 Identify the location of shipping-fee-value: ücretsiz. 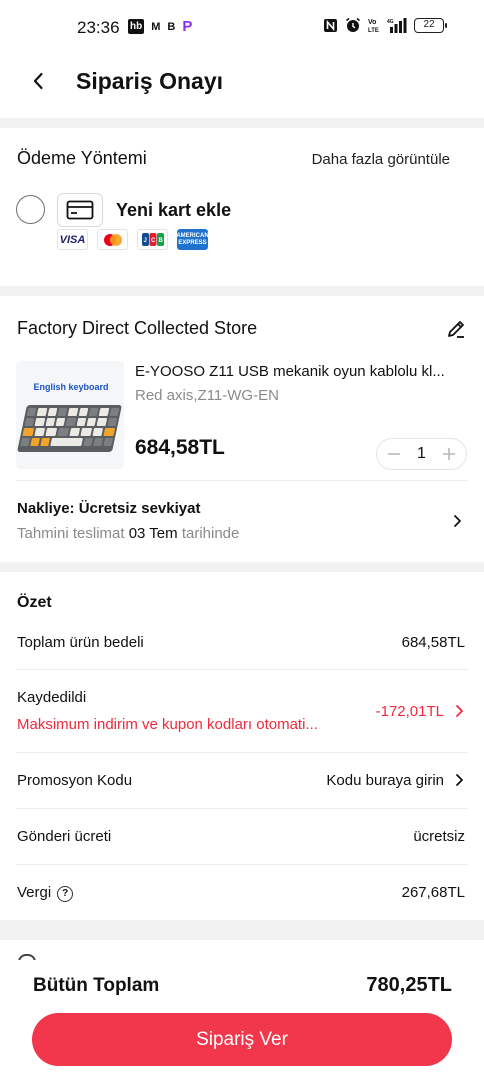
(439, 836).